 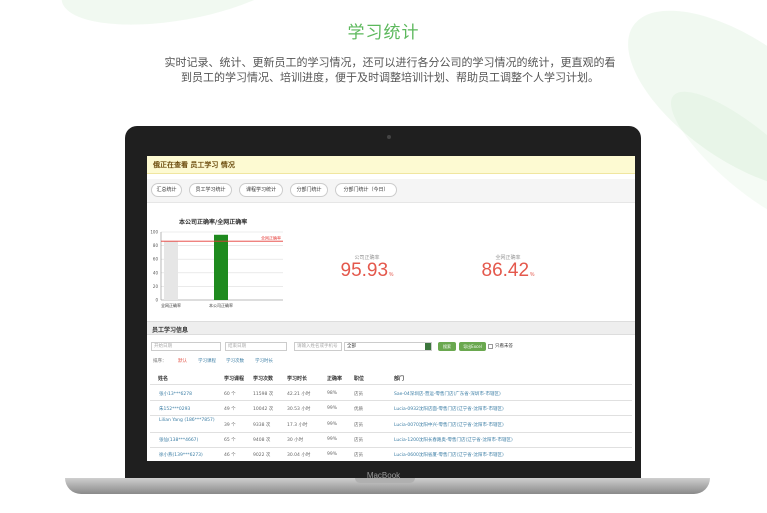 What do you see at coordinates (156, 286) in the screenshot?
I see `y-tick-label: 20` at bounding box center [156, 286].